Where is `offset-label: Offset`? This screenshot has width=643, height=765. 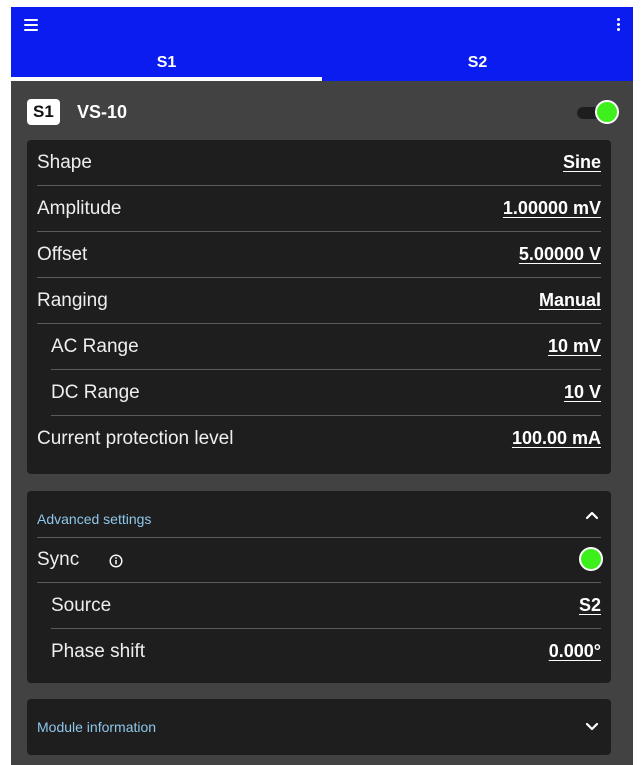 offset-label: Offset is located at coordinates (62, 254).